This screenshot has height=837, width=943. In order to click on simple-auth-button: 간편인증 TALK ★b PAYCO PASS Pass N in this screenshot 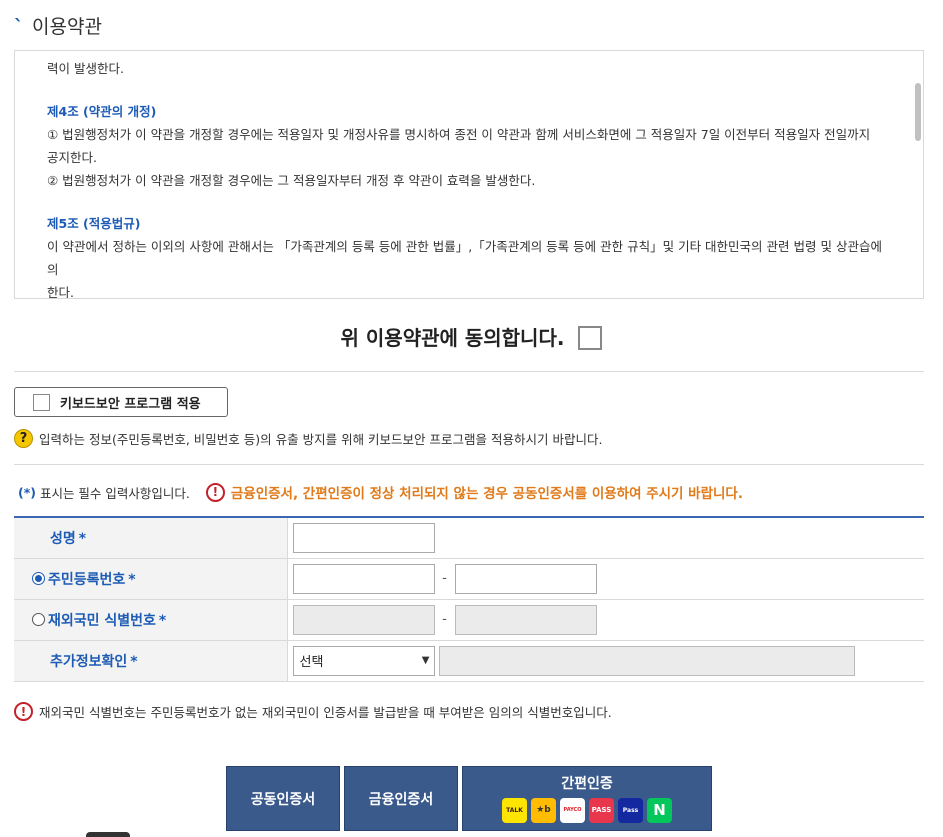, I will do `click(587, 798)`.